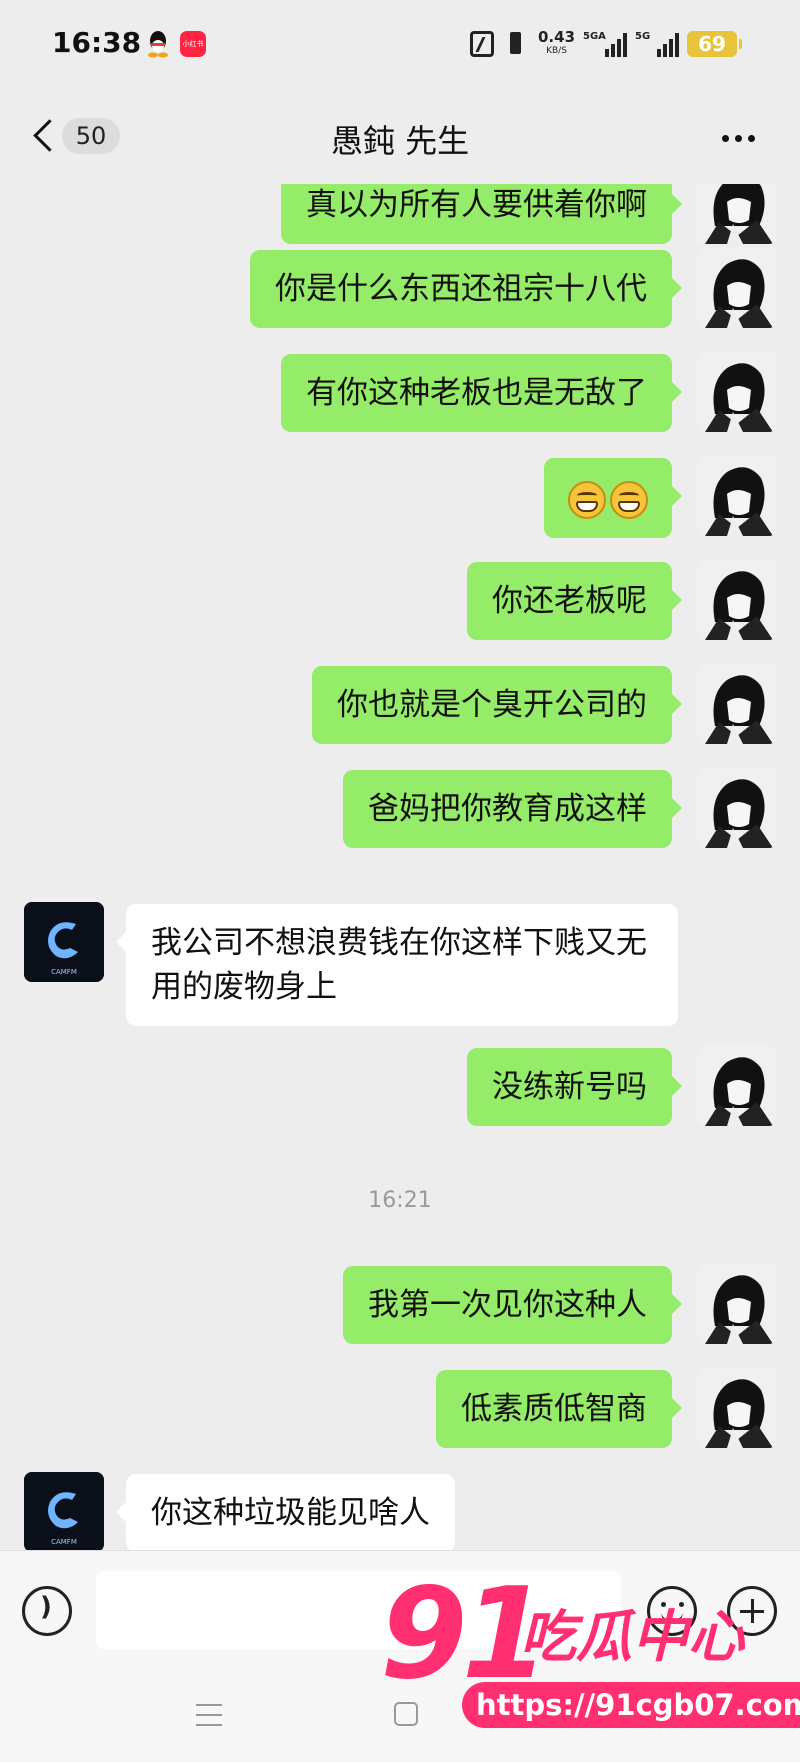 The height and width of the screenshot is (1762, 800). I want to click on network-speed: 0.43 KB/S, so click(556, 44).